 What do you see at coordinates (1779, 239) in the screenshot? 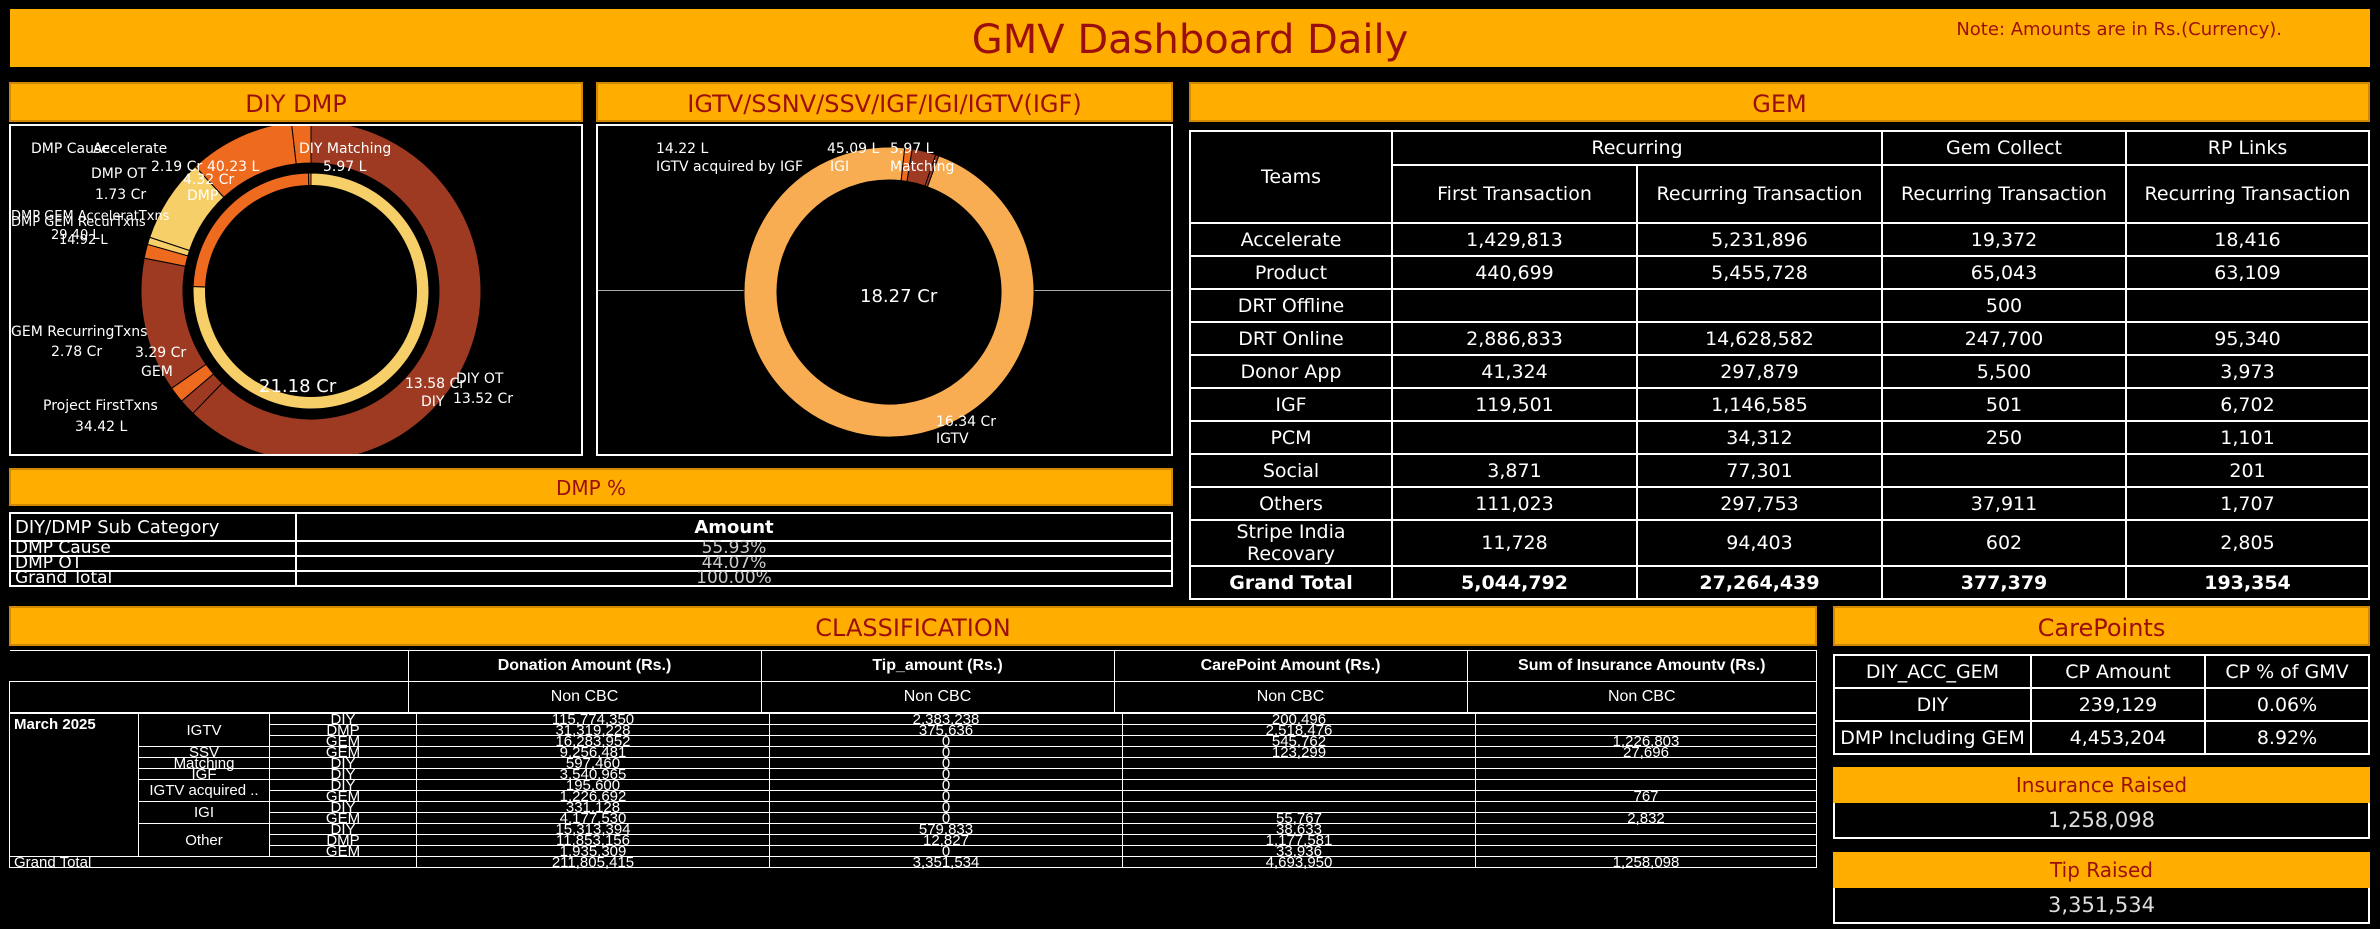
I see `table-row: Accelerate 1,429,813 5,231,896 19,372 18,416` at bounding box center [1779, 239].